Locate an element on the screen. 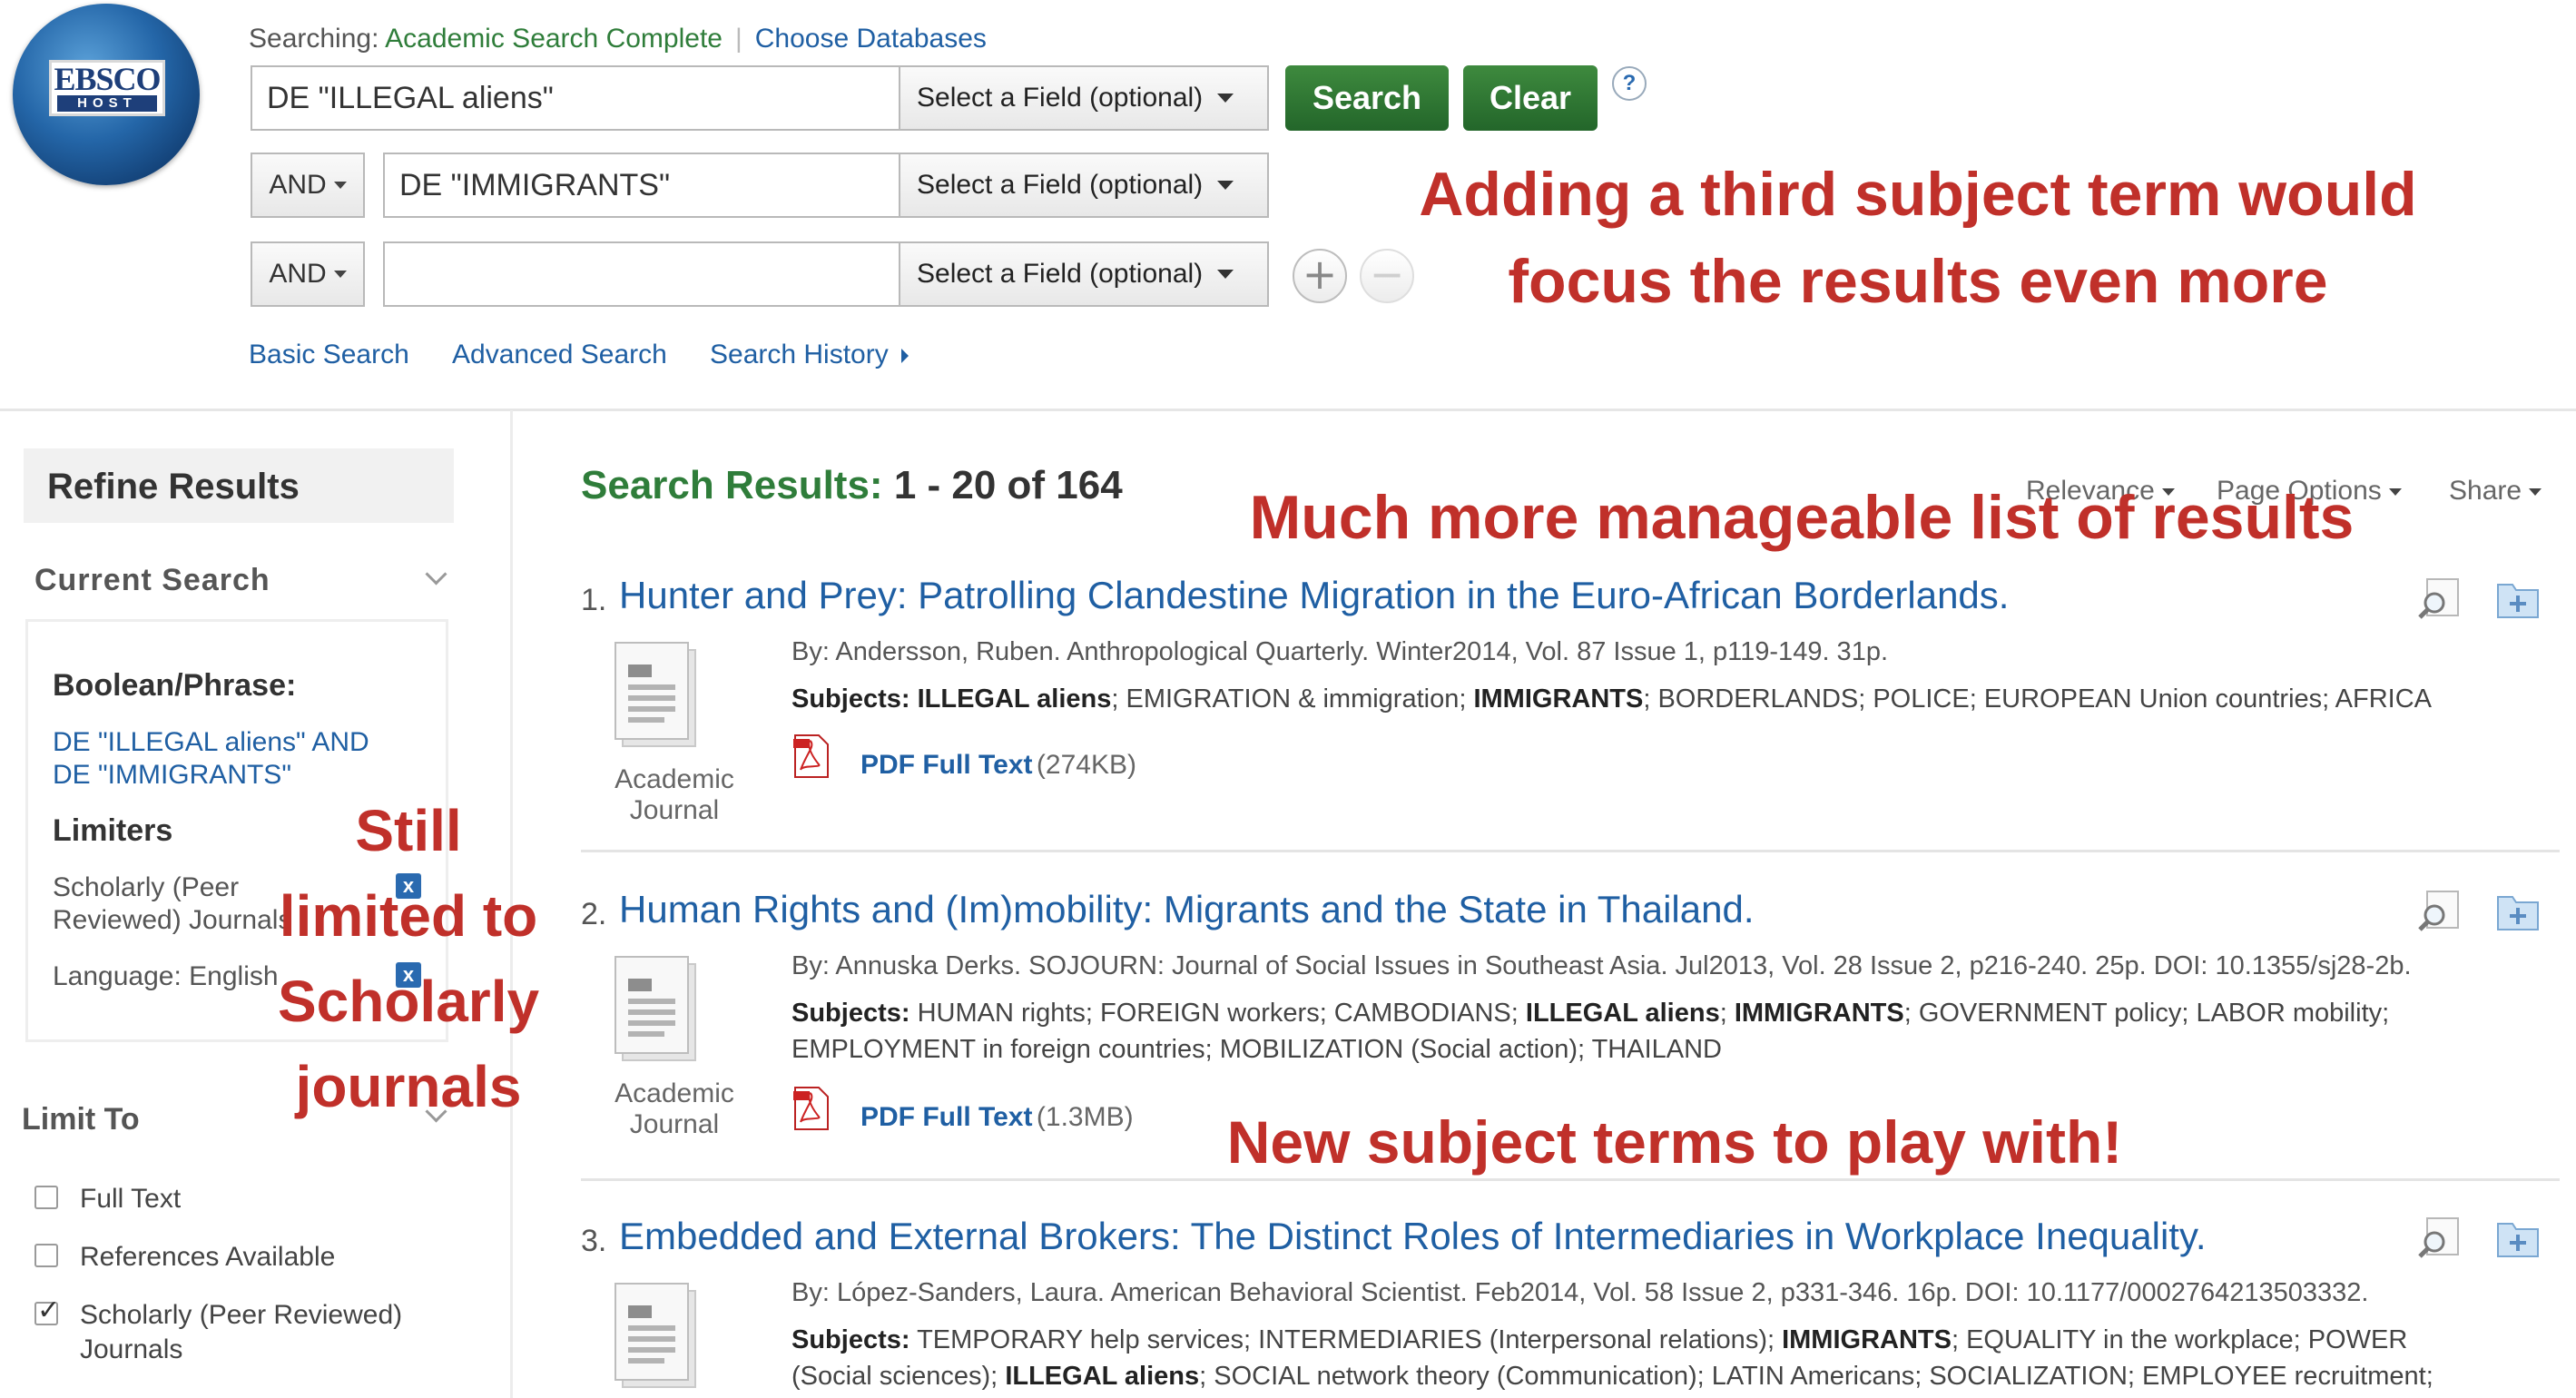  pdf-size: (274KB) is located at coordinates (1086, 765).